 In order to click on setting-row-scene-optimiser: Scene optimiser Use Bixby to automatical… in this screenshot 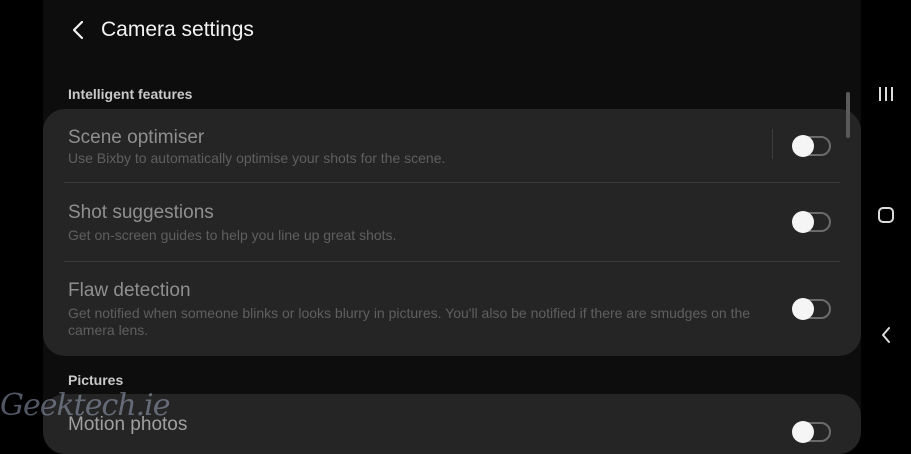, I will do `click(452, 145)`.